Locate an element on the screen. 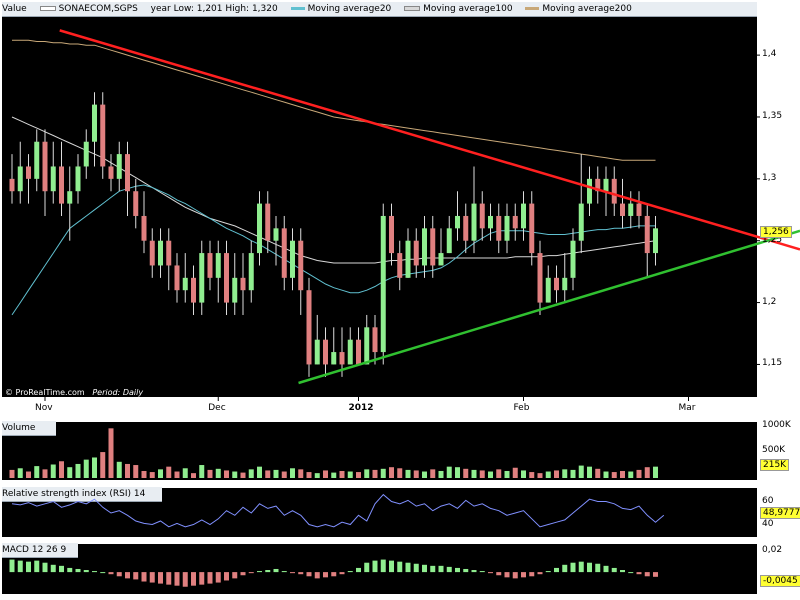 This screenshot has width=800, height=600. price-tick-label: 1,3 is located at coordinates (769, 177).